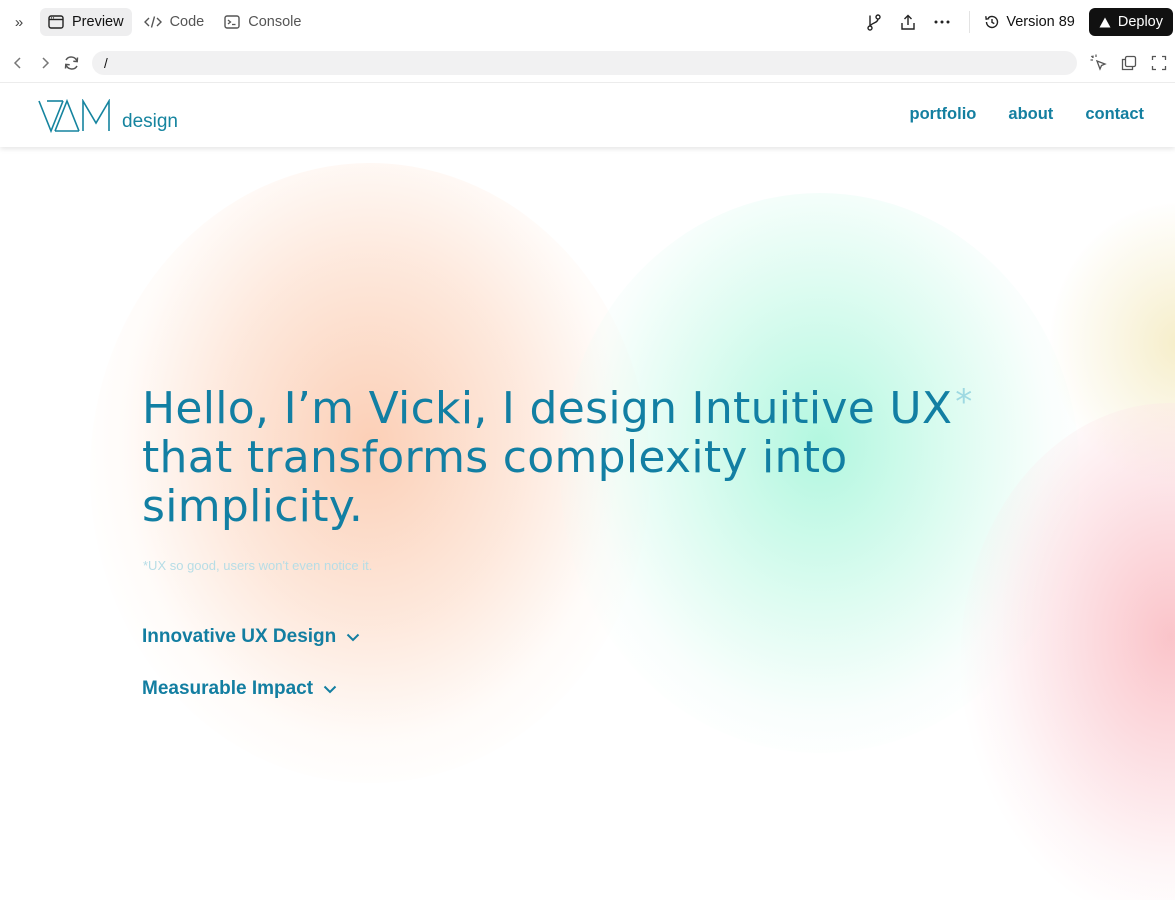 This screenshot has height=900, width=1175. Describe the element at coordinates (98, 22) in the screenshot. I see `tab-preview-label: Preview` at that location.